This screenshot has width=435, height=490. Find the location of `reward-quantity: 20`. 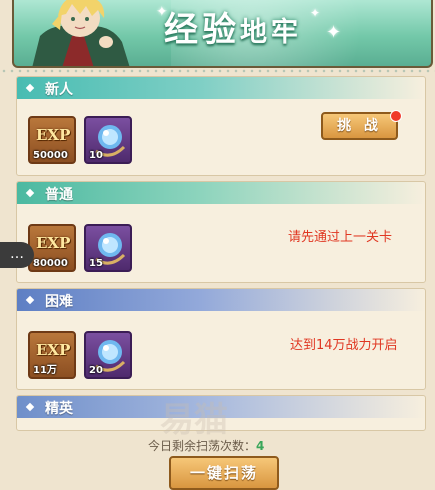

reward-quantity: 20 is located at coordinates (96, 370).